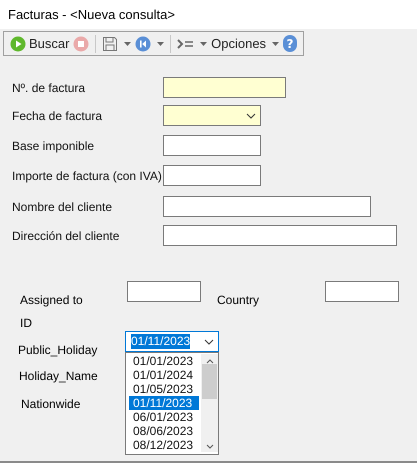 Image resolution: width=417 pixels, height=463 pixels. Describe the element at coordinates (164, 417) in the screenshot. I see `dropdown-option: 06/01/2023` at that location.